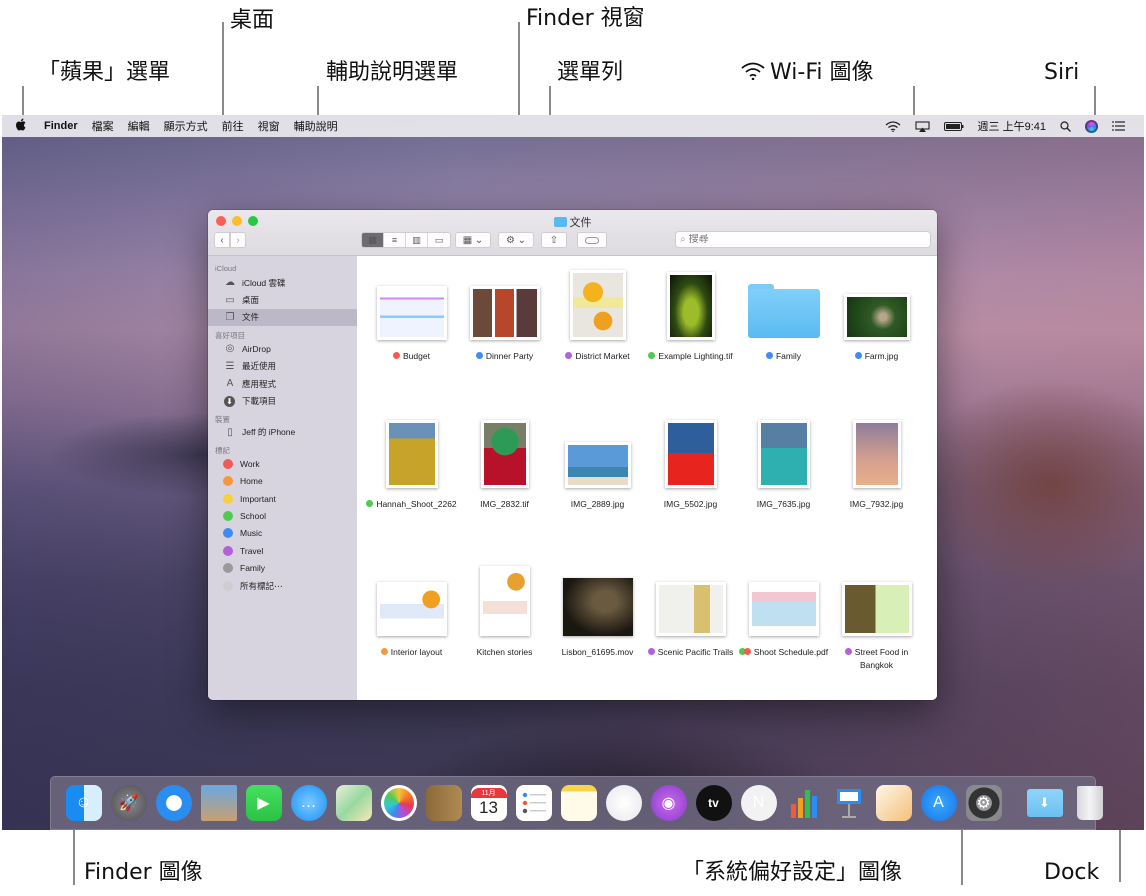  I want to click on dock-app-photos, so click(398, 803).